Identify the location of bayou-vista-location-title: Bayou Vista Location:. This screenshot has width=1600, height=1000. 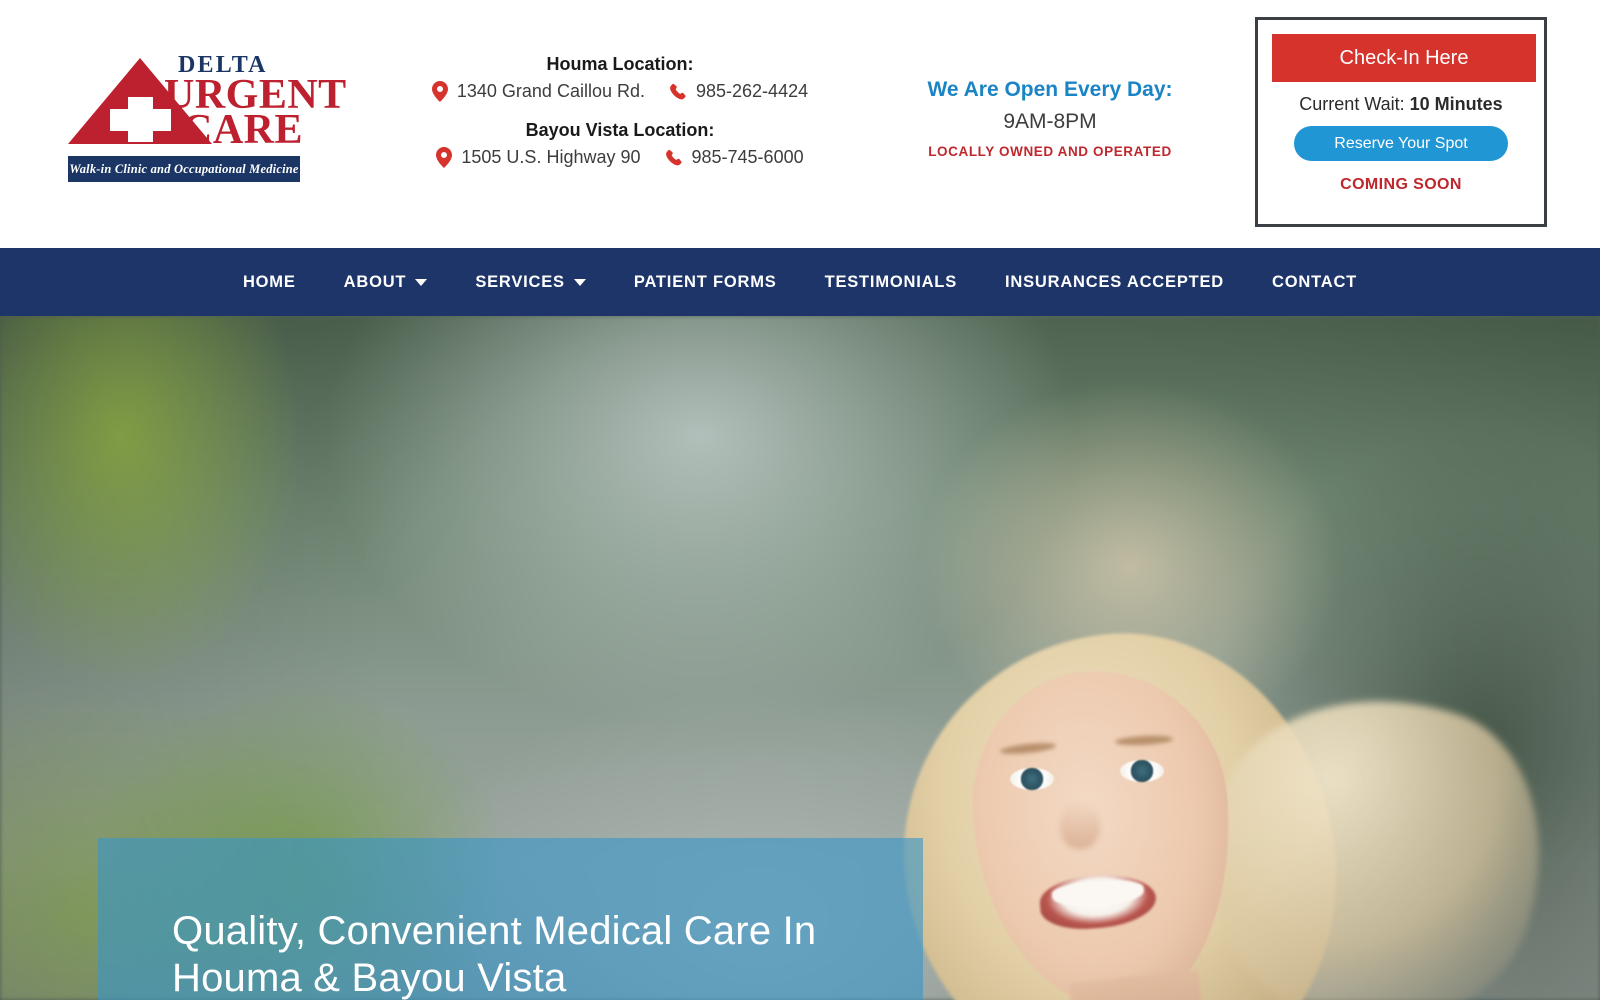
(620, 130).